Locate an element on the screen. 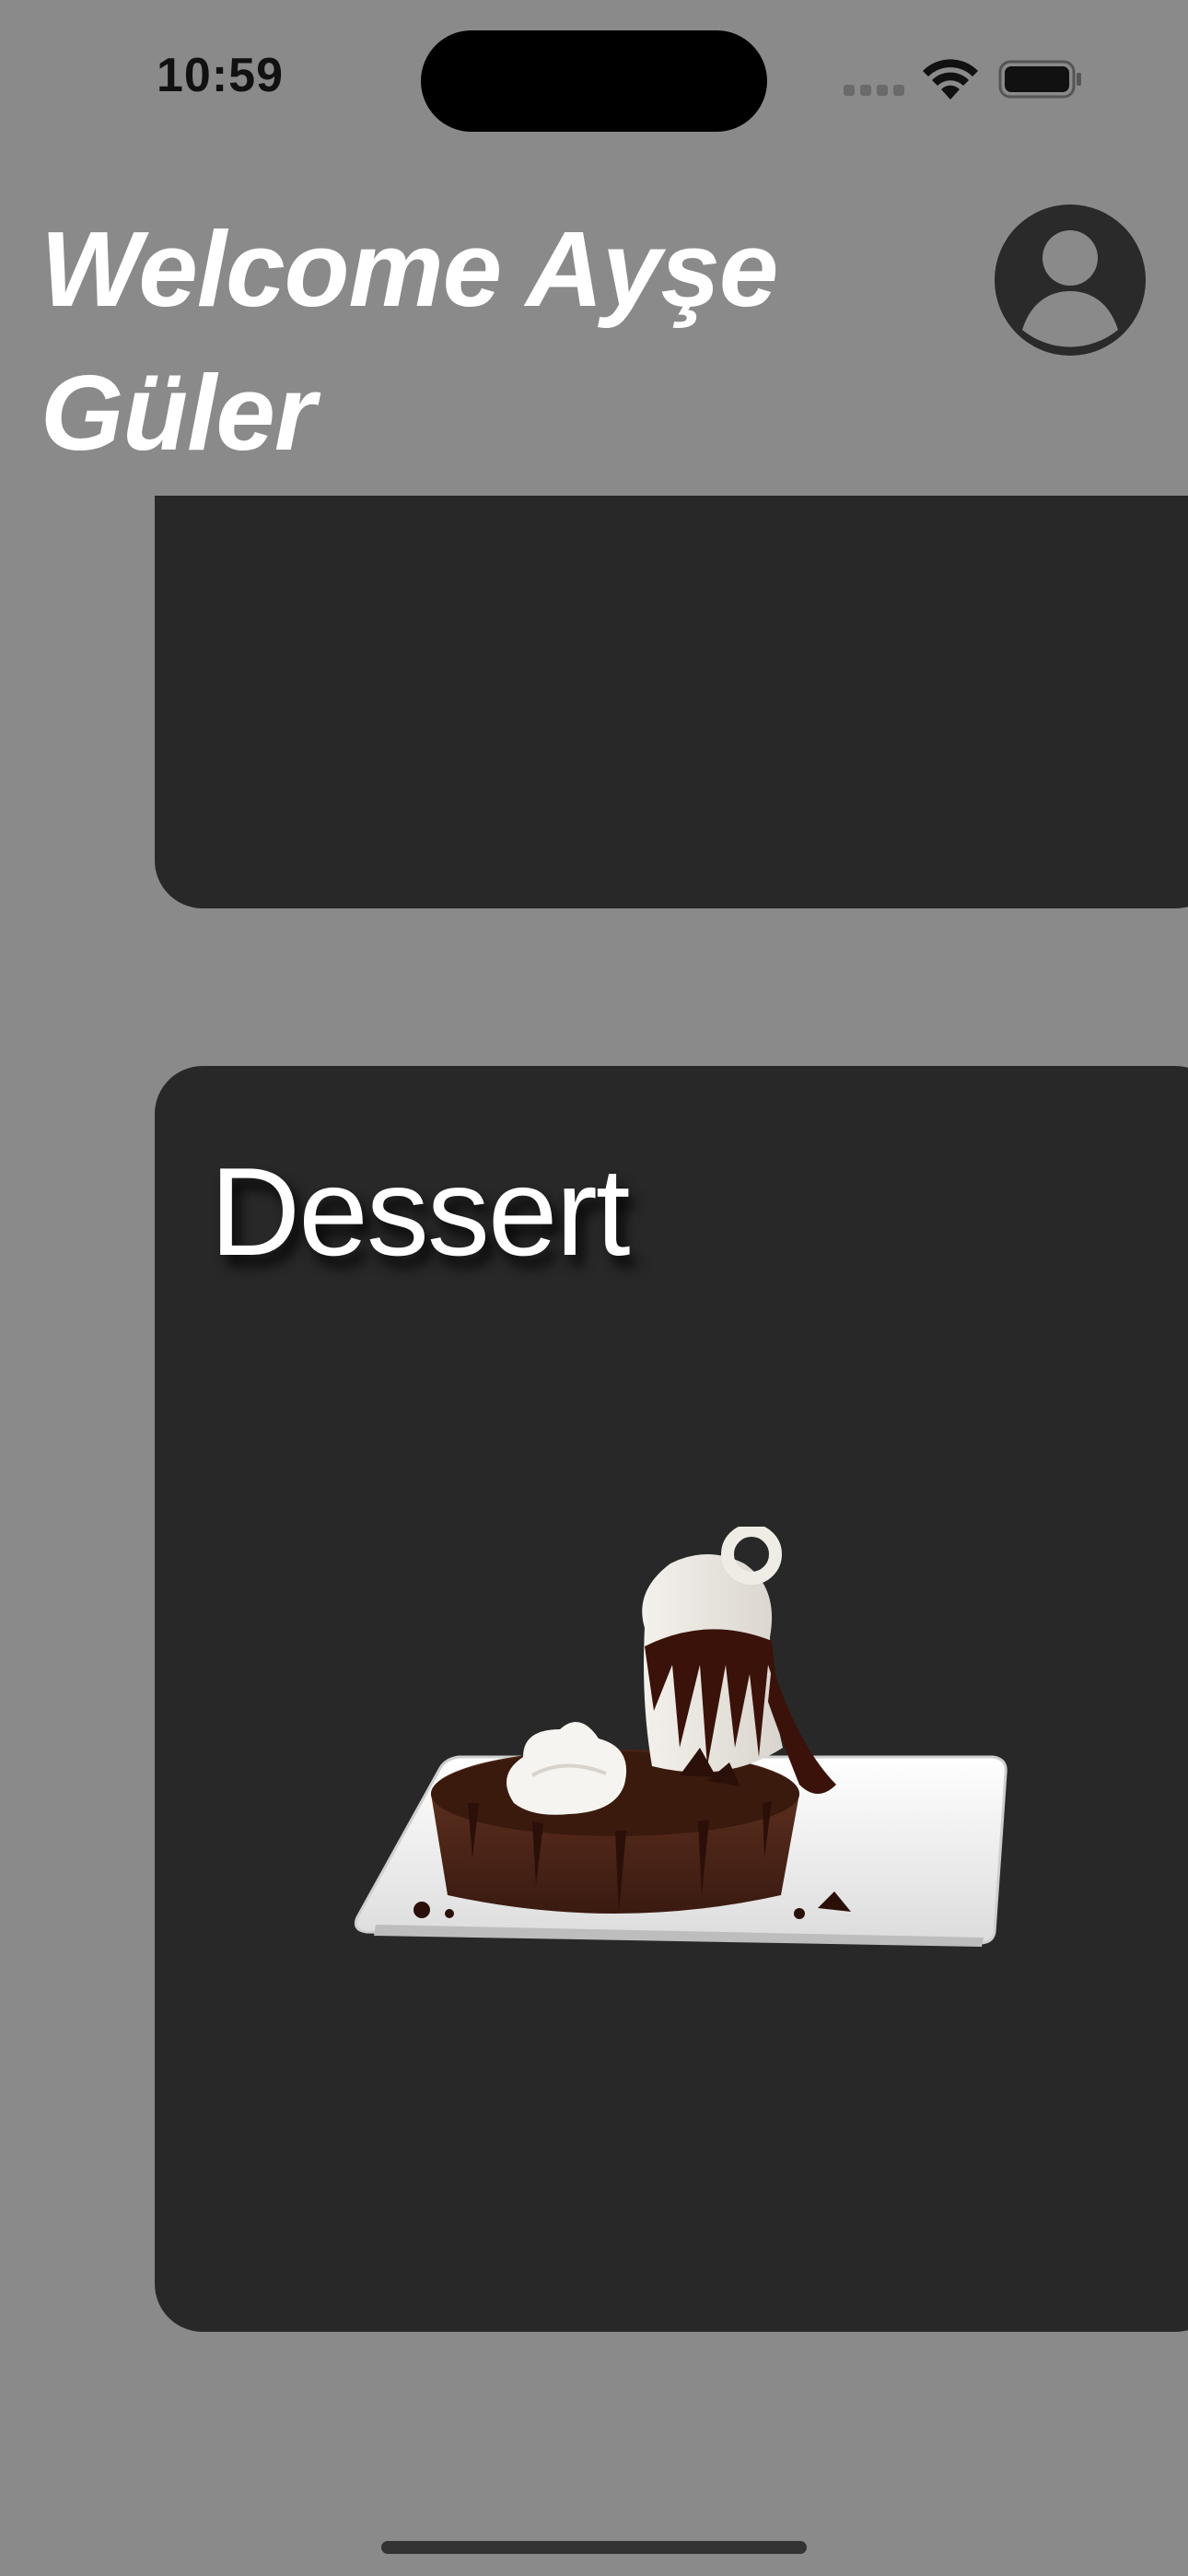 The image size is (1188, 2576). status-time: 10:59 is located at coordinates (220, 75).